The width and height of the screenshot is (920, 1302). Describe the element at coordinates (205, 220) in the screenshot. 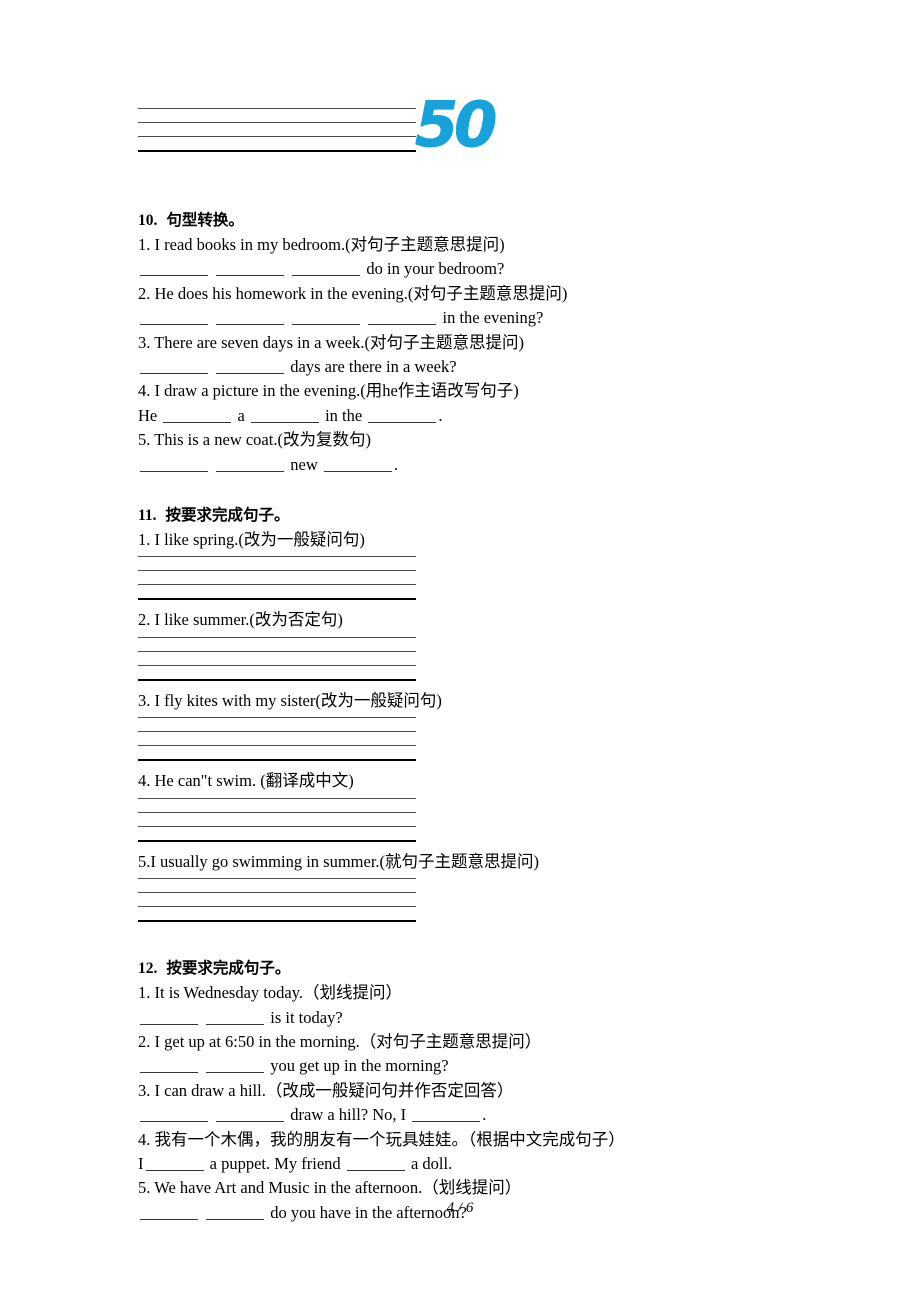

I see `section-10-title: 句型转换。` at that location.